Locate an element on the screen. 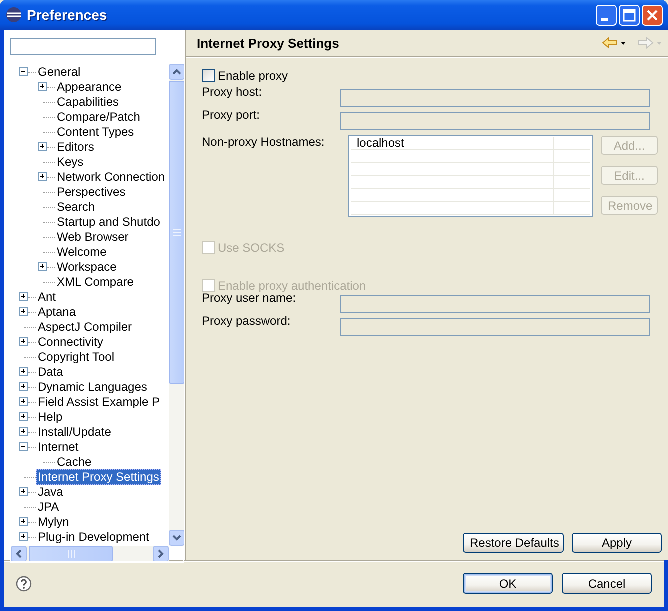  field-label: Non-proxy Hostnames: is located at coordinates (264, 143).